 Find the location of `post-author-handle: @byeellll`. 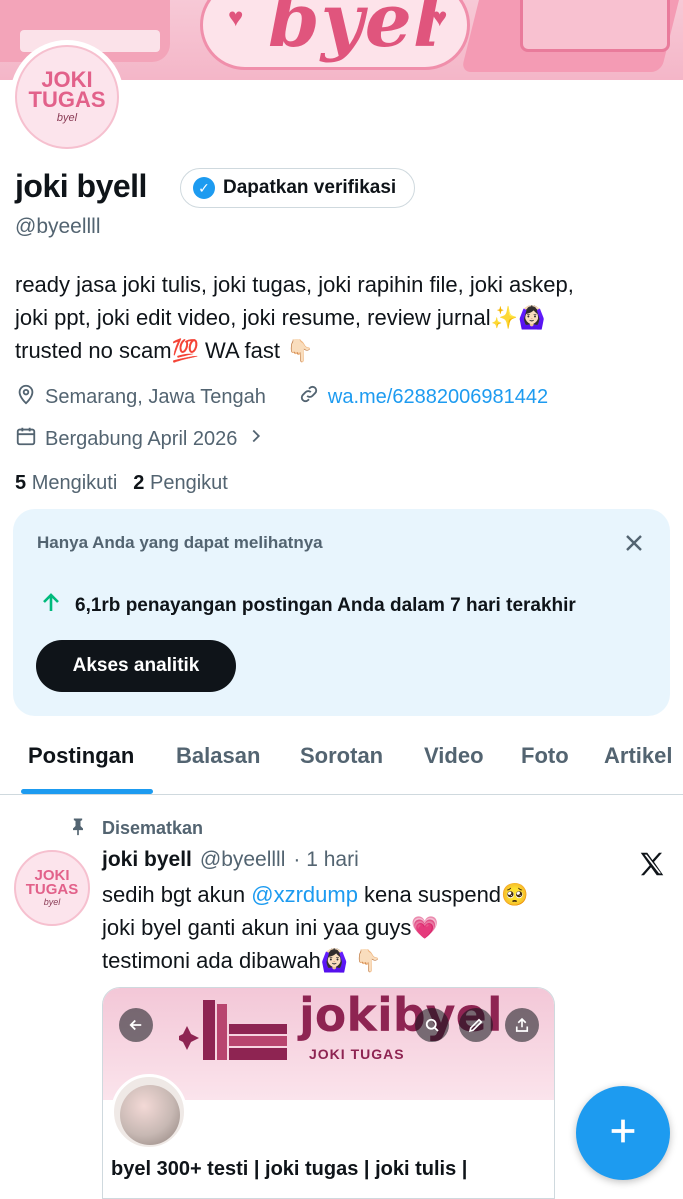

post-author-handle: @byeellll is located at coordinates (243, 860).